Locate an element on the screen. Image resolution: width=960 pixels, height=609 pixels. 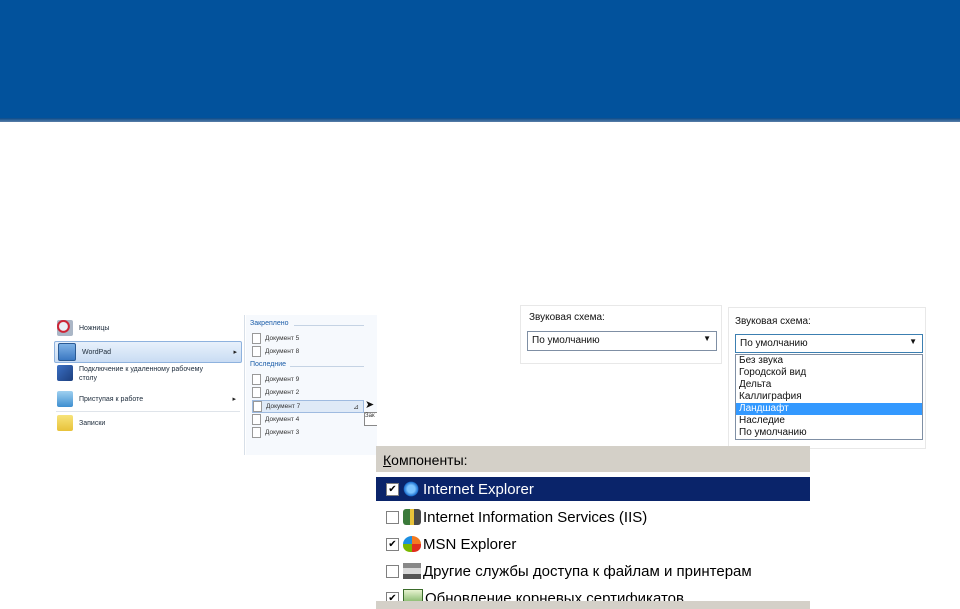
menu-item-label: WordPad is located at coordinates (97, 352).